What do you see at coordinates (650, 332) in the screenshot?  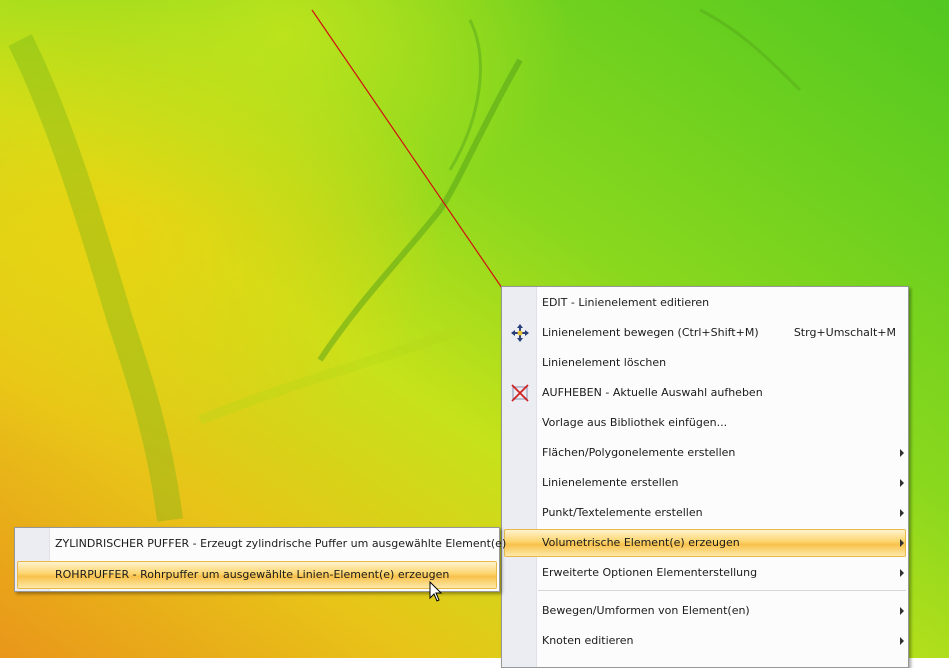 I see `menu-item-label: Linienelement bewegen (Ctrl+Shift+M)` at bounding box center [650, 332].